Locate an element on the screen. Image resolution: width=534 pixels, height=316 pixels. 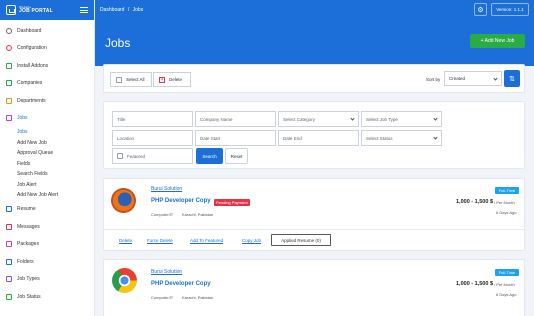
breadcrumb-jobs: Jobs is located at coordinates (138, 10).